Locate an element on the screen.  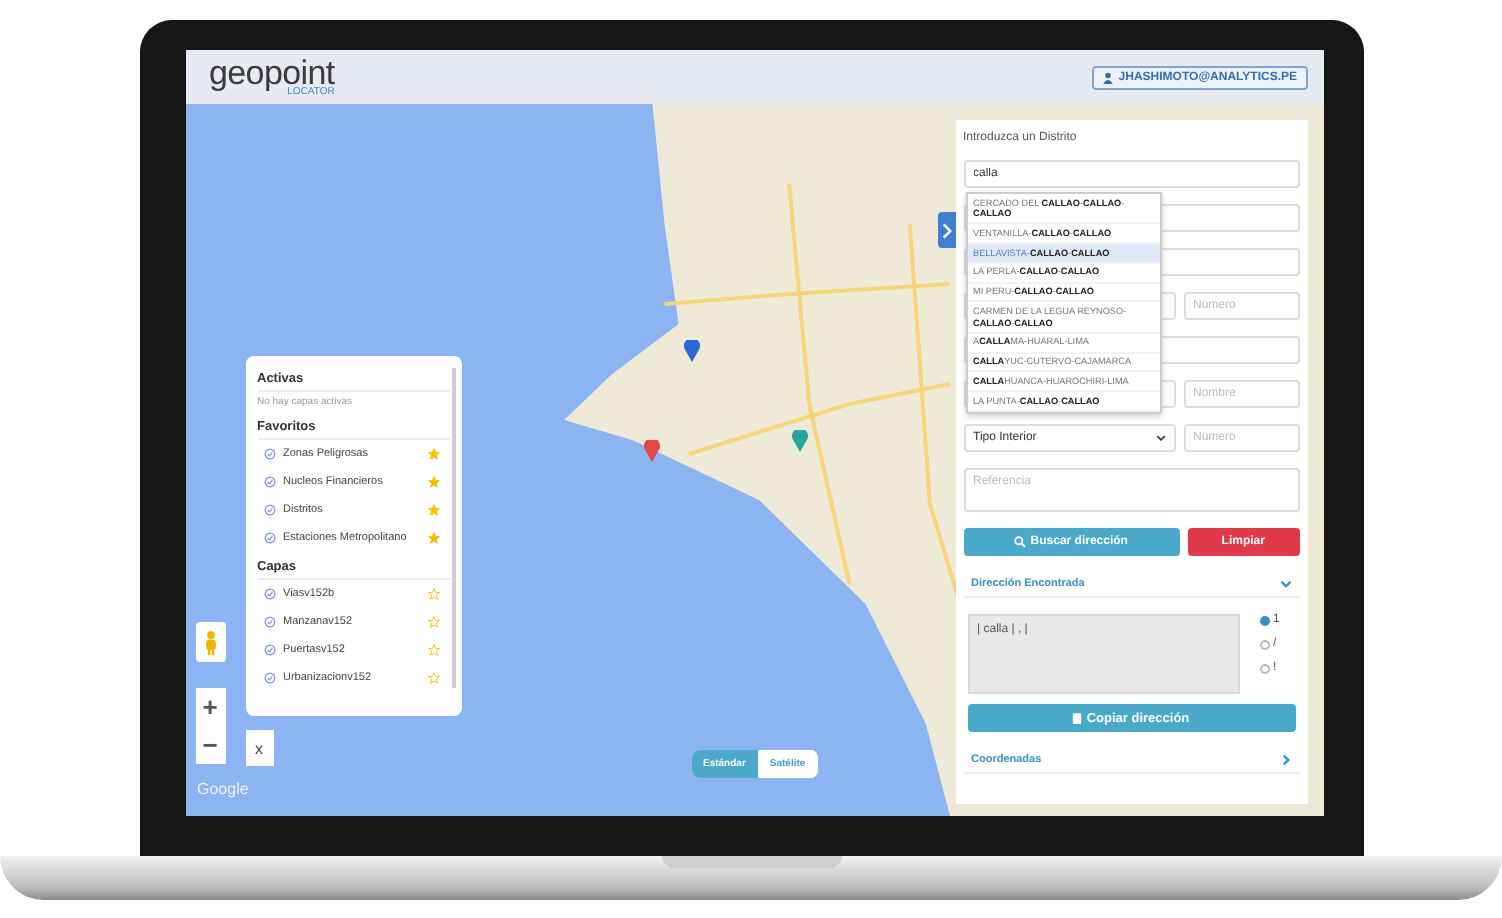
google-attribution: Google is located at coordinates (223, 789).